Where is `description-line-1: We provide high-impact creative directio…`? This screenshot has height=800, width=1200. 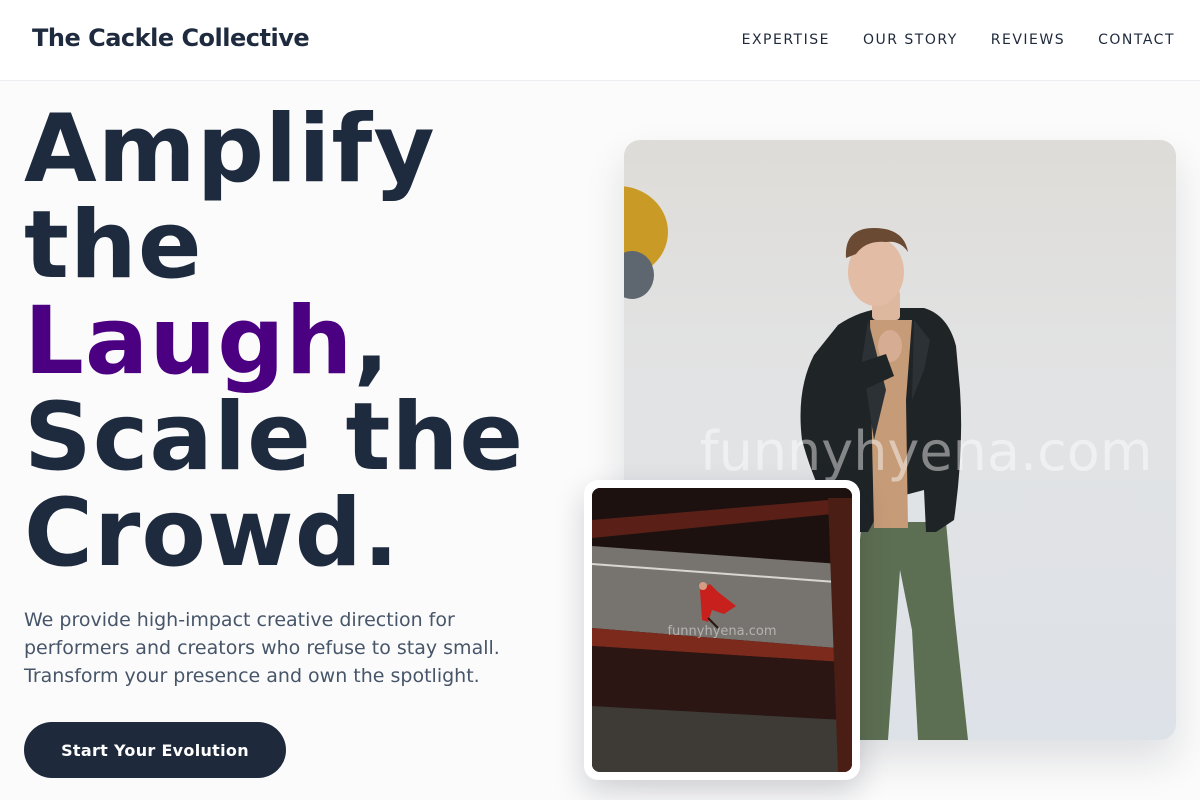
description-line-1: We provide high-impact creative directio… is located at coordinates (239, 620).